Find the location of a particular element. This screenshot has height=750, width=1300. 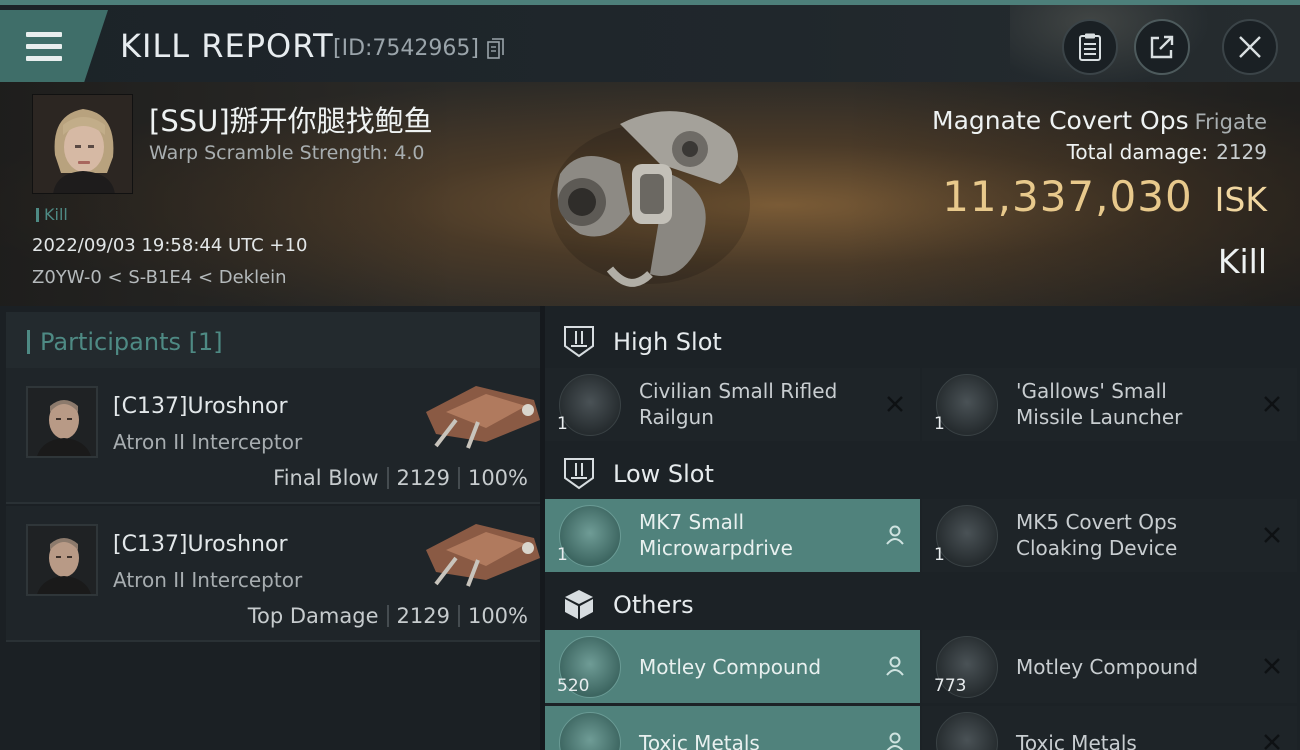

item-name: MK5 Covert Ops Cloaking Device is located at coordinates (1097, 535).